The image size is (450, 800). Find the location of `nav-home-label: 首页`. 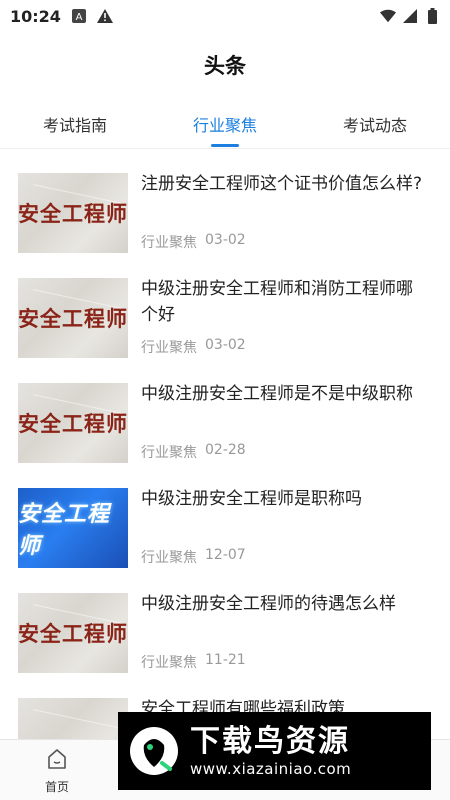

nav-home-label: 首页 is located at coordinates (56, 787).